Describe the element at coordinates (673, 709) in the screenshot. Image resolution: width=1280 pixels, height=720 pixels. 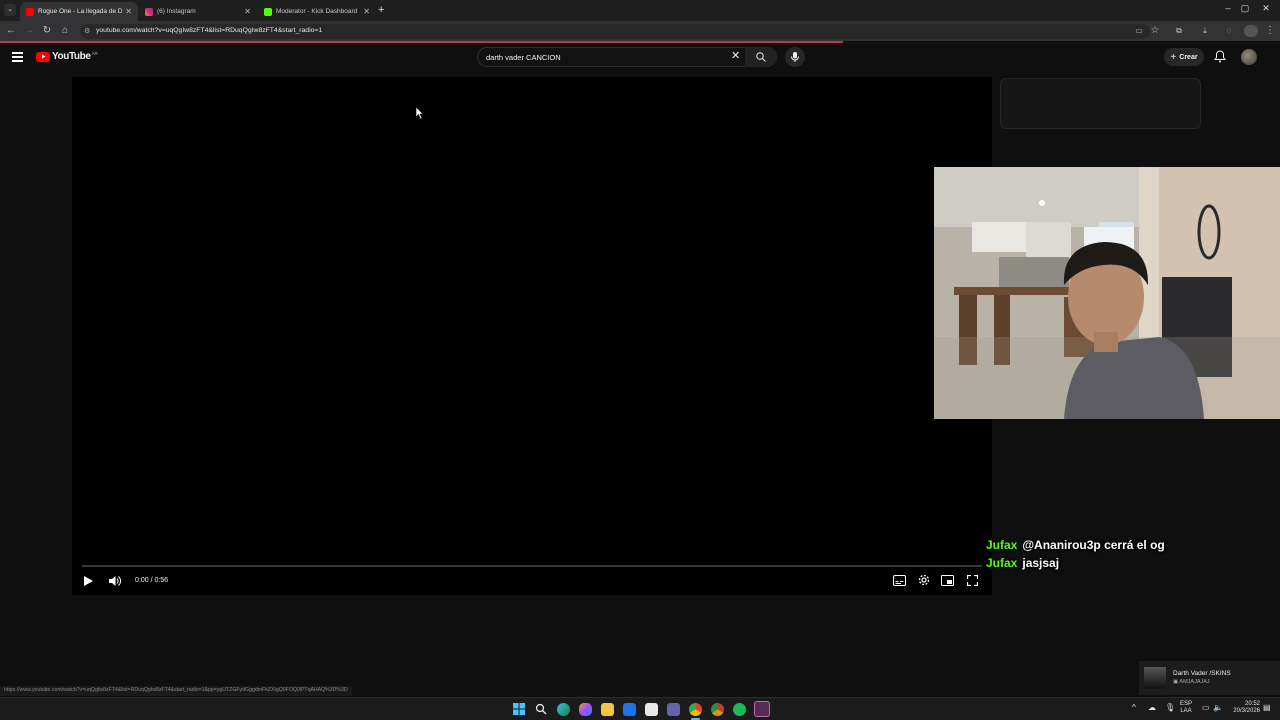
I see `teams-icon` at that location.